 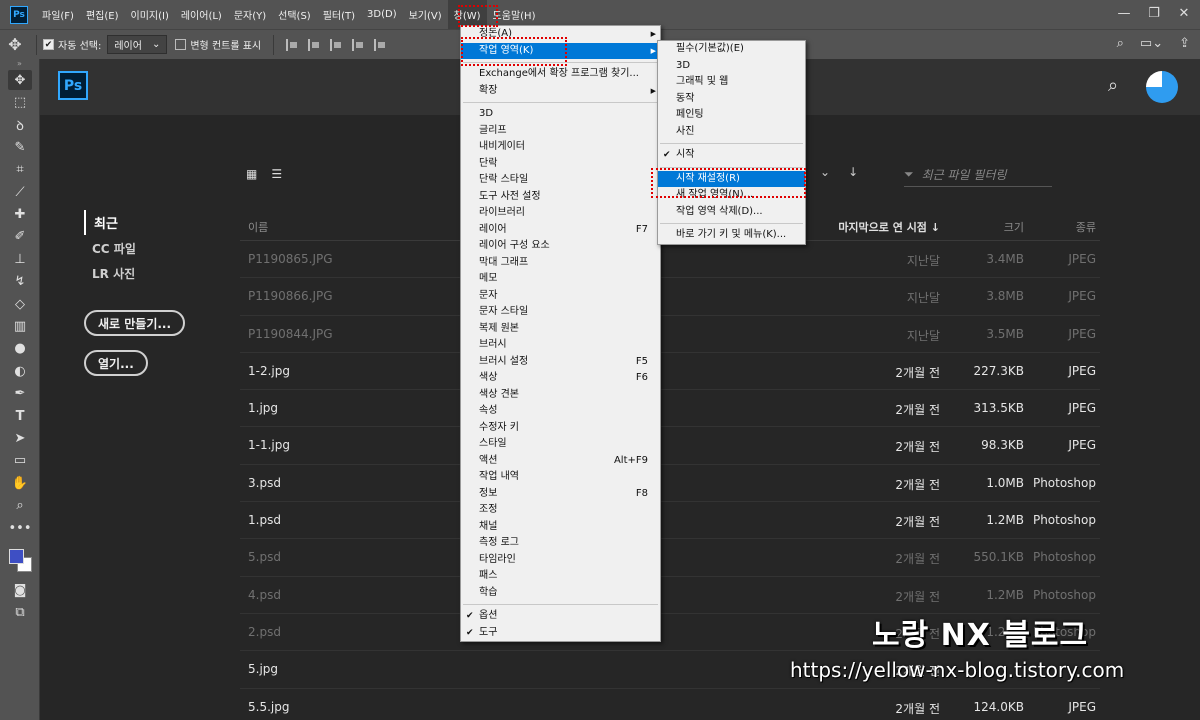 I want to click on close-icon: ✕, so click(x=1184, y=13).